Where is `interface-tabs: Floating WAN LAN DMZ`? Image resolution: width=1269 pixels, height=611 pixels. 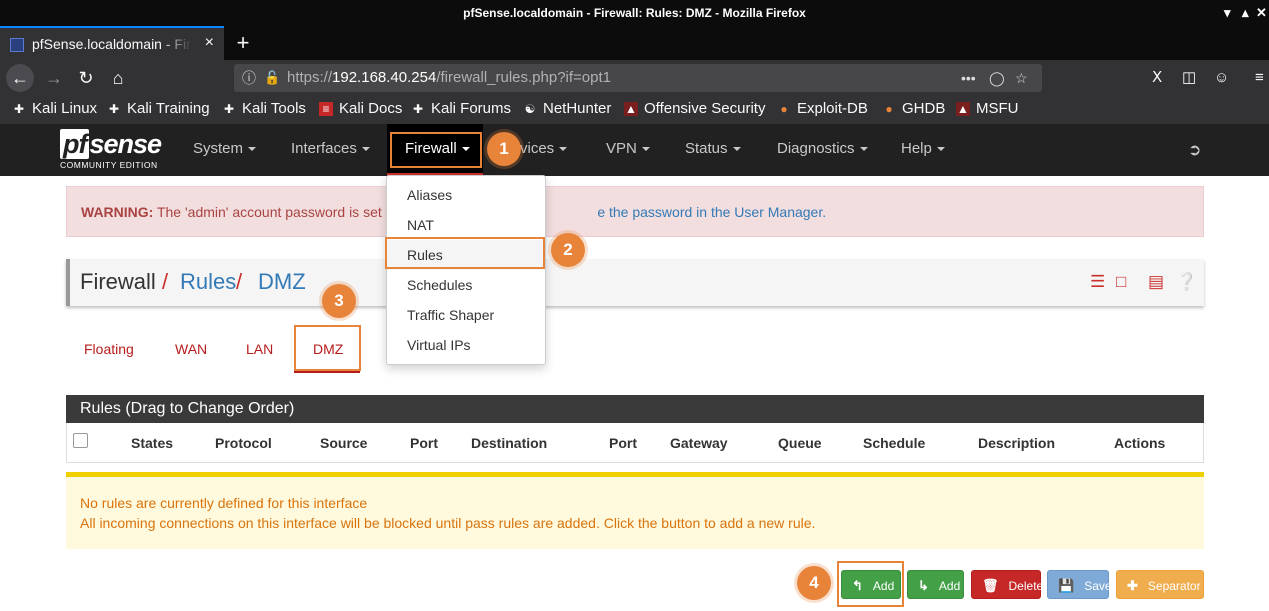 interface-tabs: Floating WAN LAN DMZ is located at coordinates (635, 350).